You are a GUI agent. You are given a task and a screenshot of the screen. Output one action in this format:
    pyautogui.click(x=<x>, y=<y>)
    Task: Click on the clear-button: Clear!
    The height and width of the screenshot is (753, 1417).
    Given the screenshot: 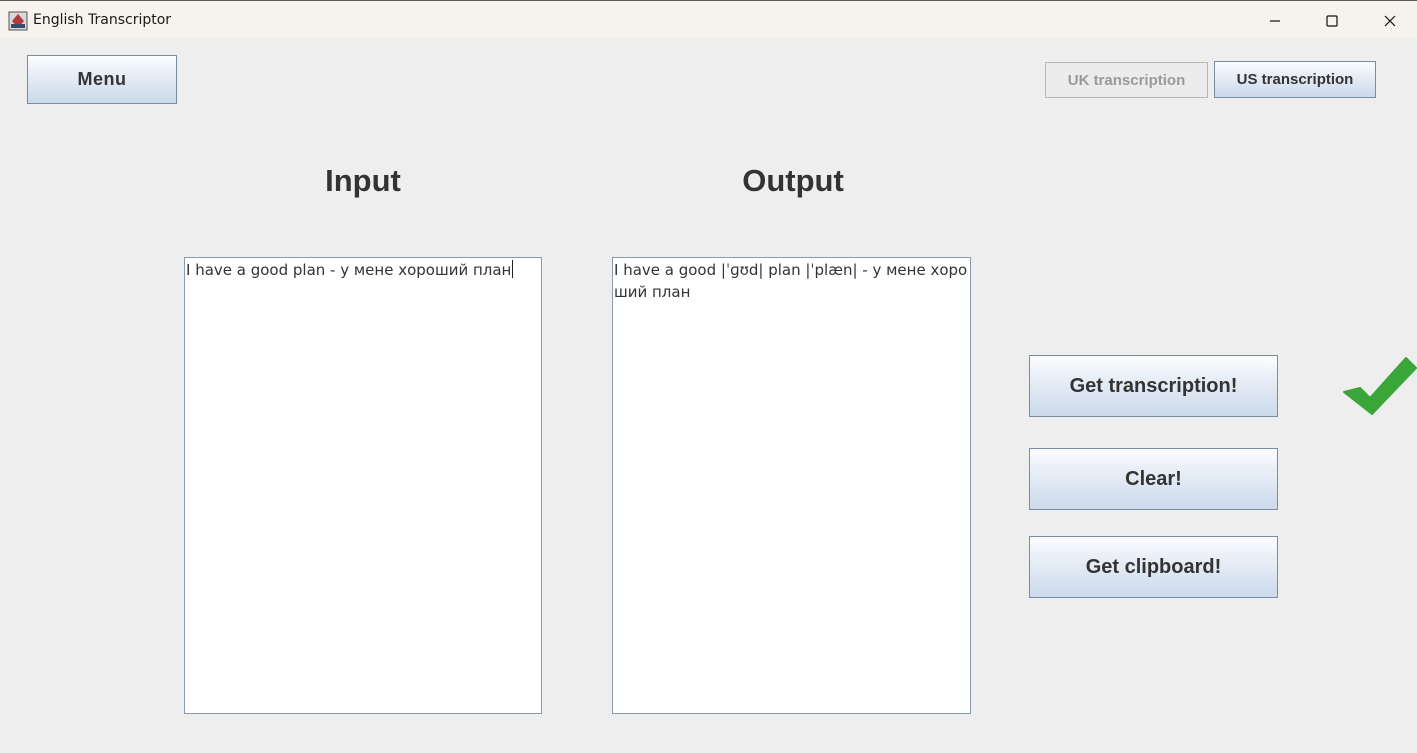 What is the action you would take?
    pyautogui.click(x=1153, y=479)
    